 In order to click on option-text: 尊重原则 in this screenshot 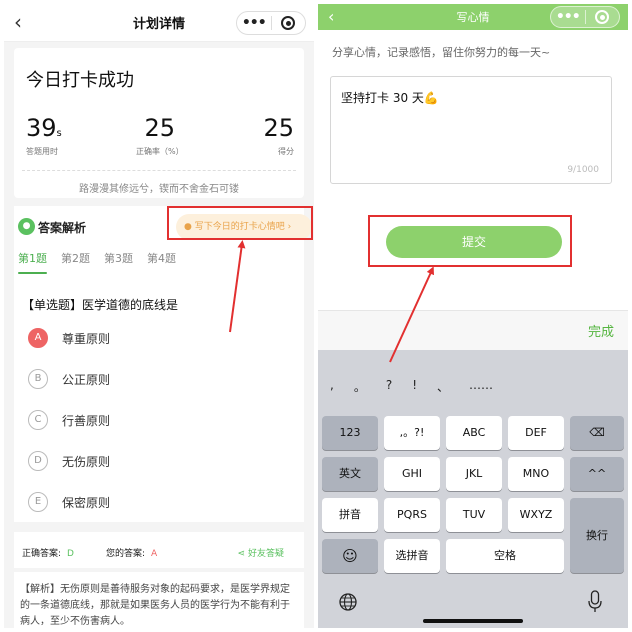, I will do `click(86, 338)`.